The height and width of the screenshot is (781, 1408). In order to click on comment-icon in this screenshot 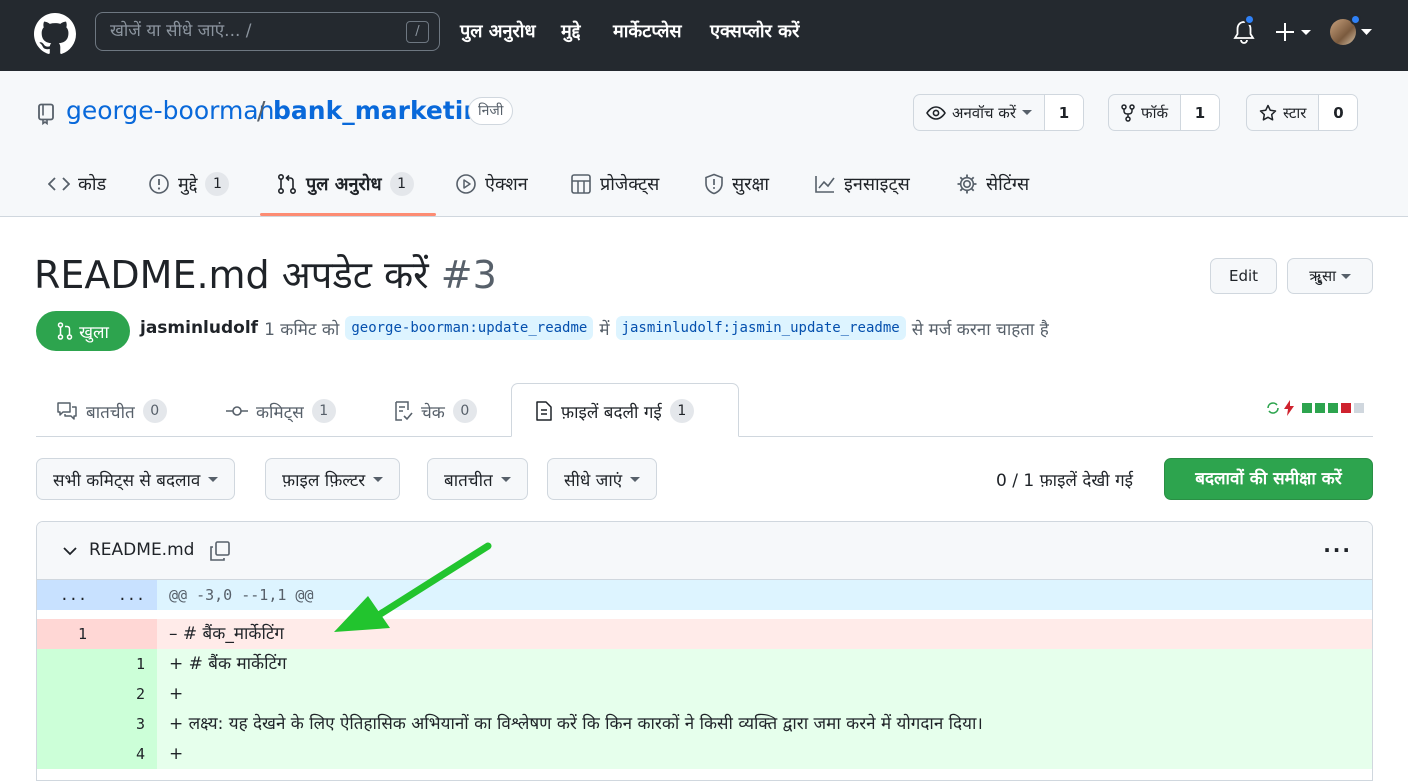, I will do `click(67, 411)`.